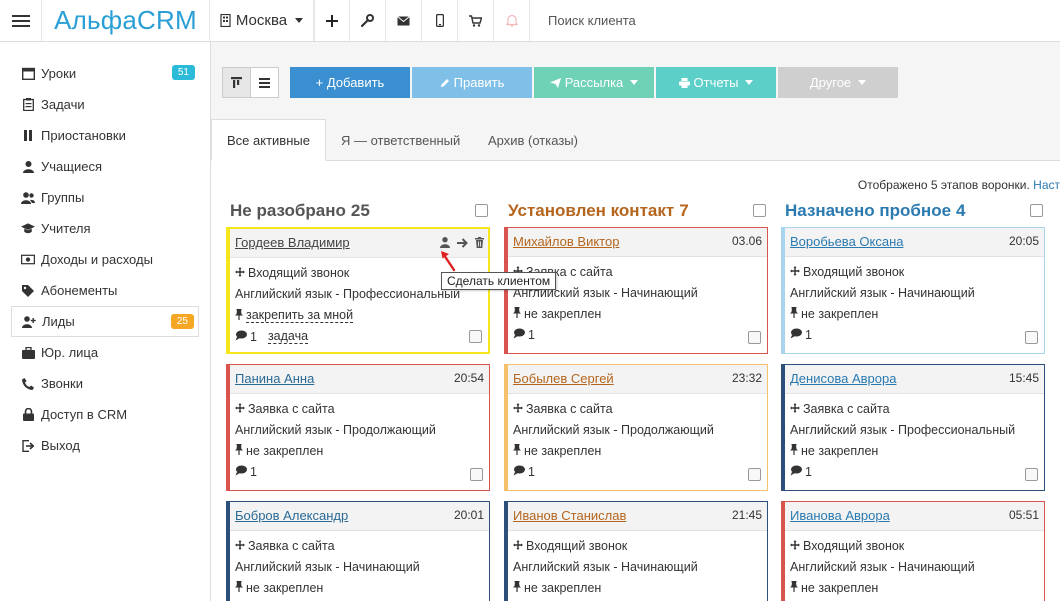 Image resolution: width=1060 pixels, height=601 pixels. I want to click on app-logo: АльфаCRM, so click(126, 20).